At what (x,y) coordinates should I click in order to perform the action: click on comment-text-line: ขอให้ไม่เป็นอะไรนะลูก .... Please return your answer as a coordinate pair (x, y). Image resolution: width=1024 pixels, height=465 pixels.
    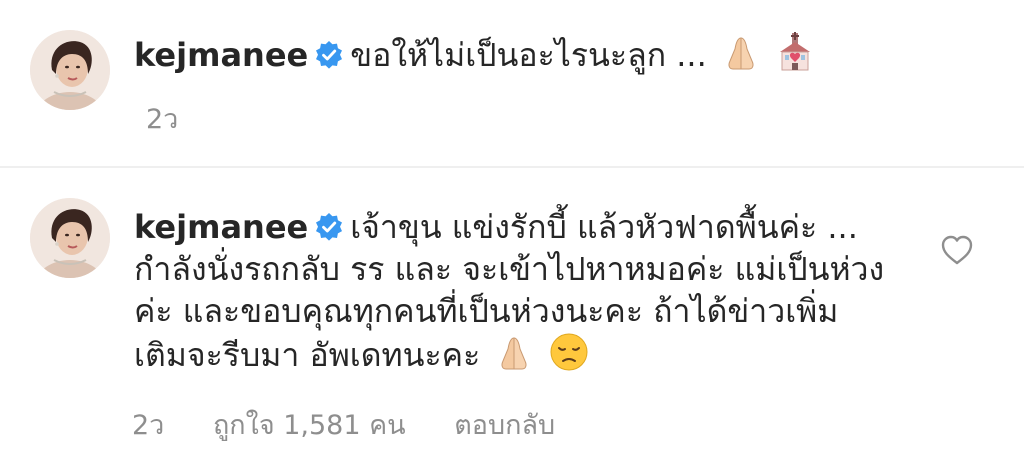
    Looking at the image, I should click on (528, 55).